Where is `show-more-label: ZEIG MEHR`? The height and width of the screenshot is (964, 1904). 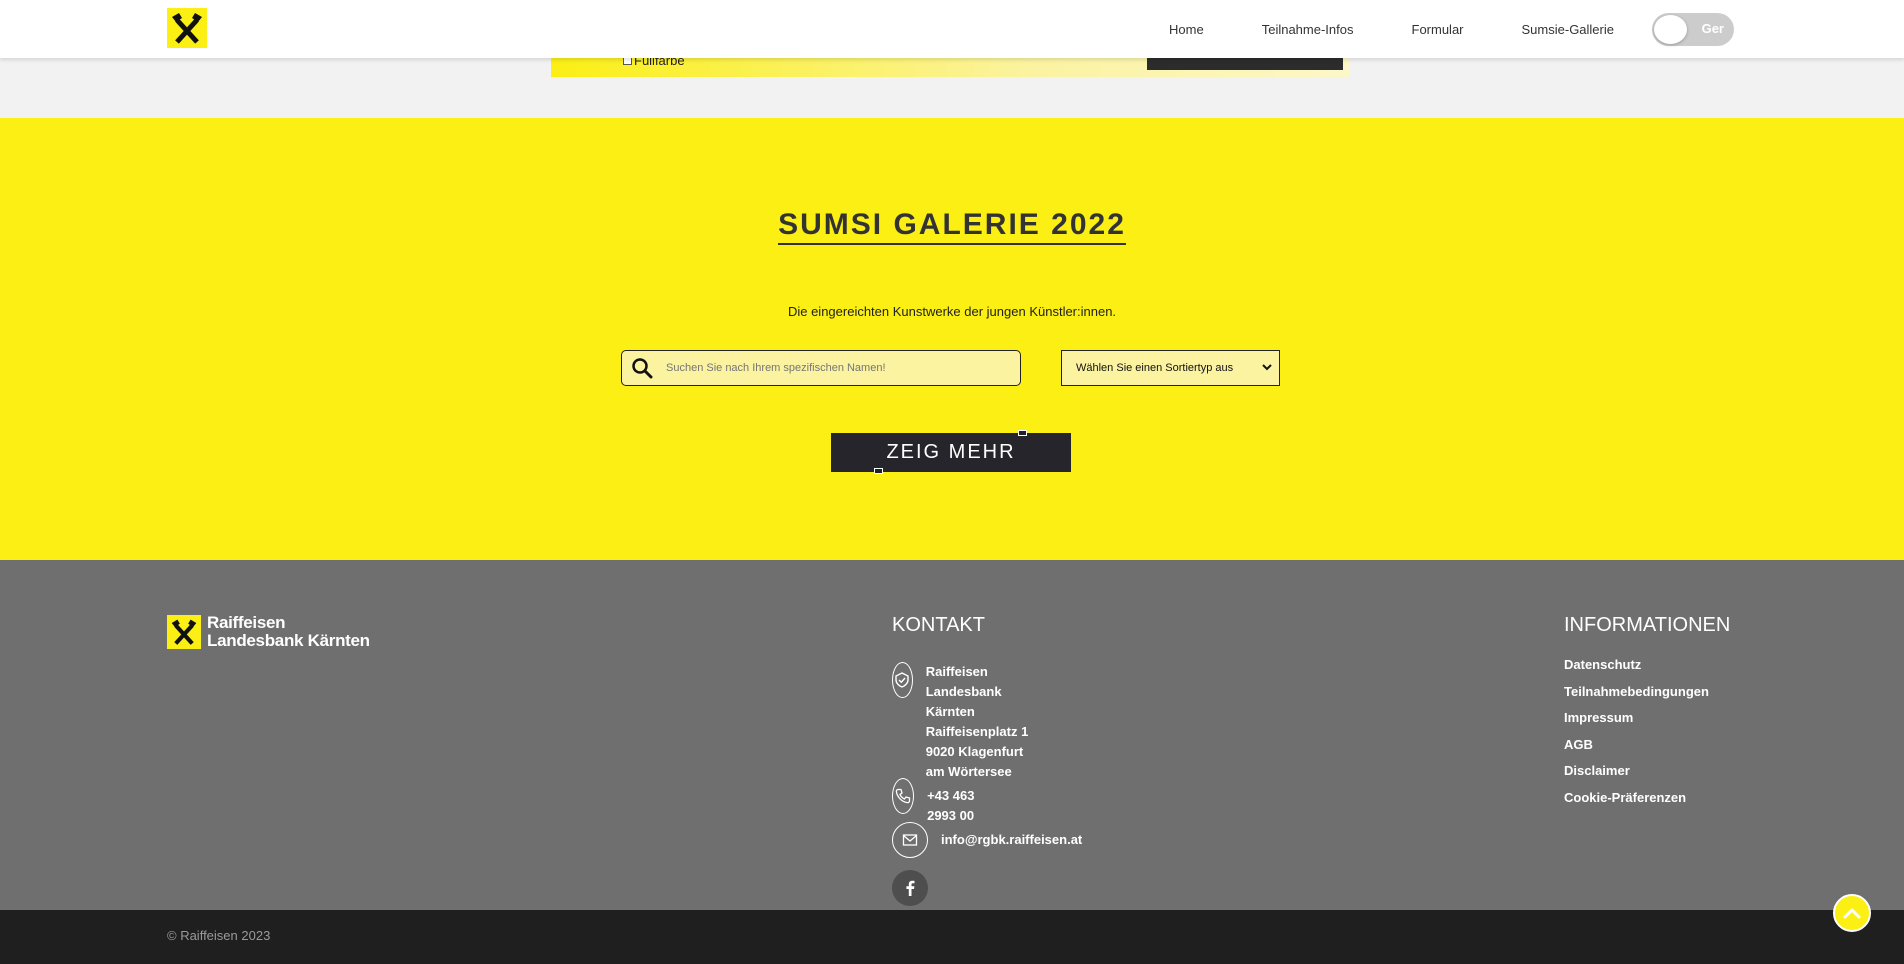 show-more-label: ZEIG MEHR is located at coordinates (951, 452).